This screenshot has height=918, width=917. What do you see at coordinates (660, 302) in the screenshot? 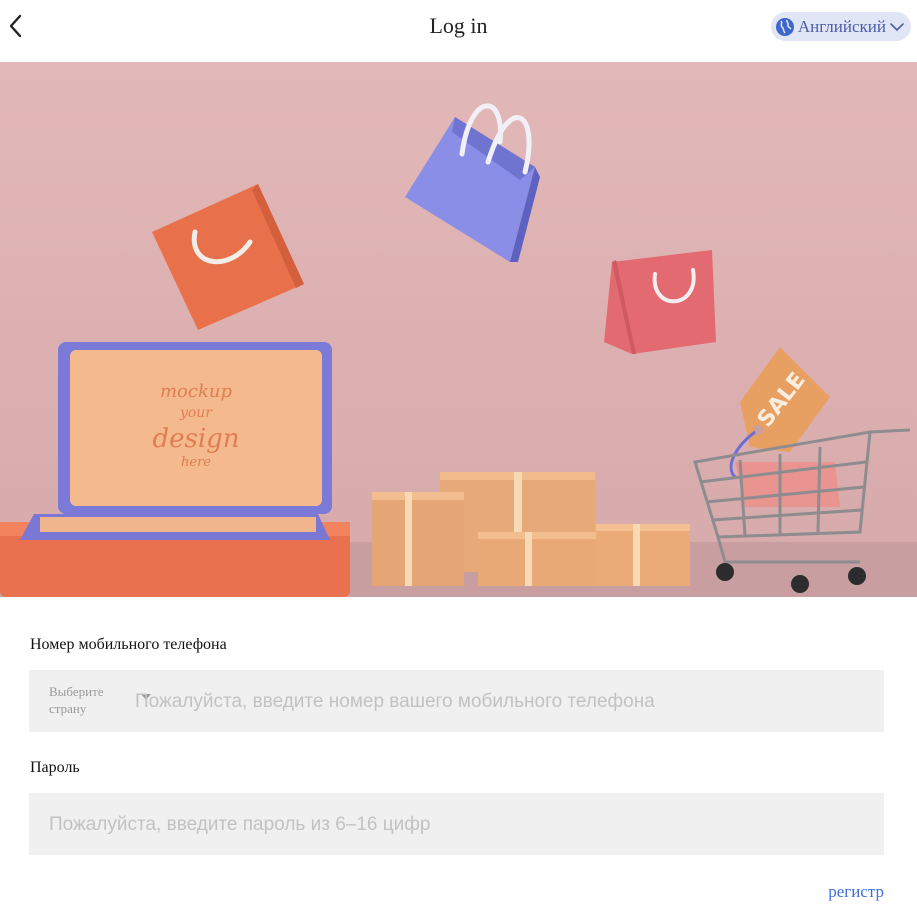
I see `red-bag-illustration` at bounding box center [660, 302].